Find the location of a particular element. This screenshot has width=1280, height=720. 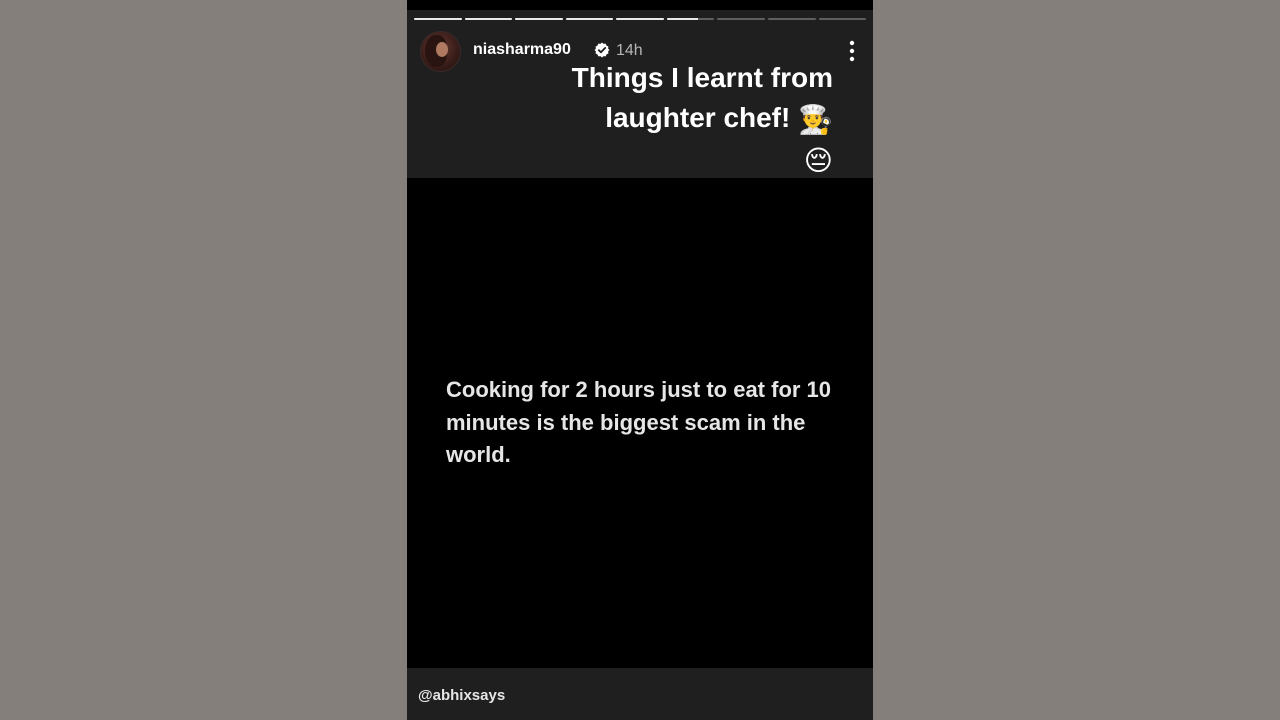

story-progress-bar is located at coordinates (640, 19).